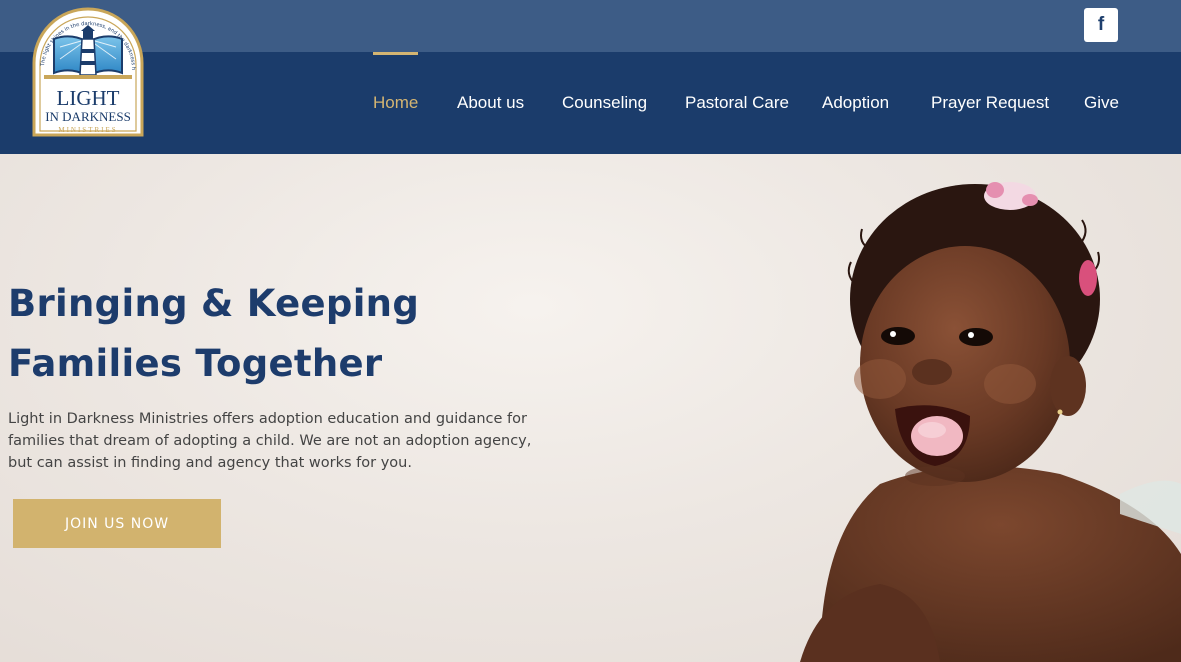 The height and width of the screenshot is (662, 1181). Describe the element at coordinates (213, 334) in the screenshot. I see `hero-headline: Bringing & Keeping Families Together` at that location.